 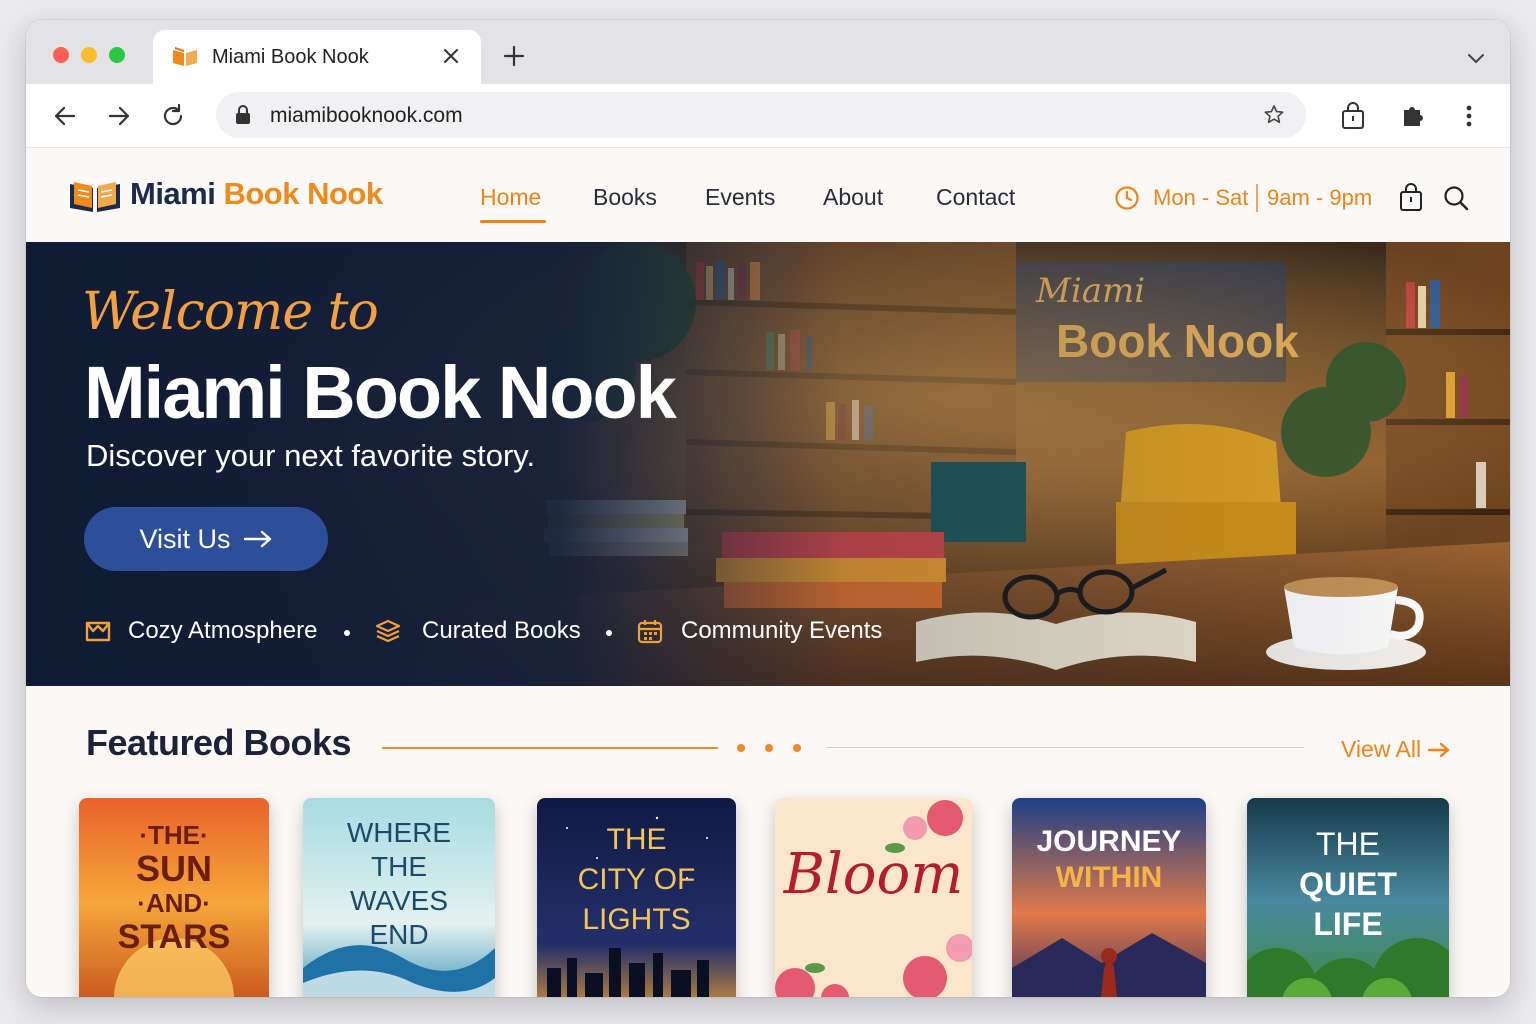 What do you see at coordinates (1381, 749) in the screenshot?
I see `view-all-label: View All` at bounding box center [1381, 749].